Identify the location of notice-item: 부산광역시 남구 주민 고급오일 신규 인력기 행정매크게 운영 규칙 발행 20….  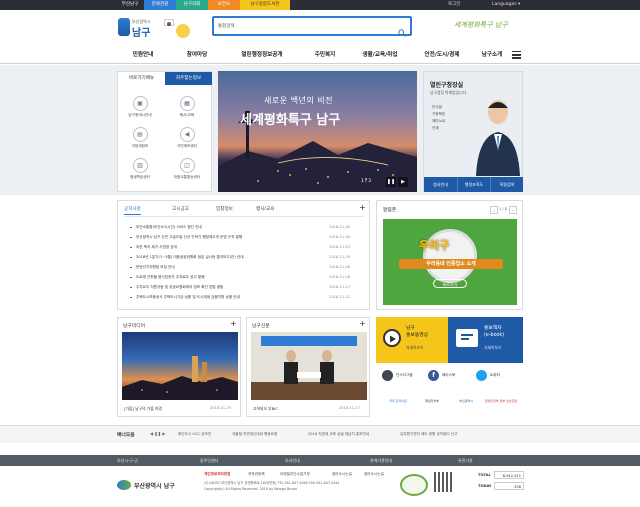
(240, 237).